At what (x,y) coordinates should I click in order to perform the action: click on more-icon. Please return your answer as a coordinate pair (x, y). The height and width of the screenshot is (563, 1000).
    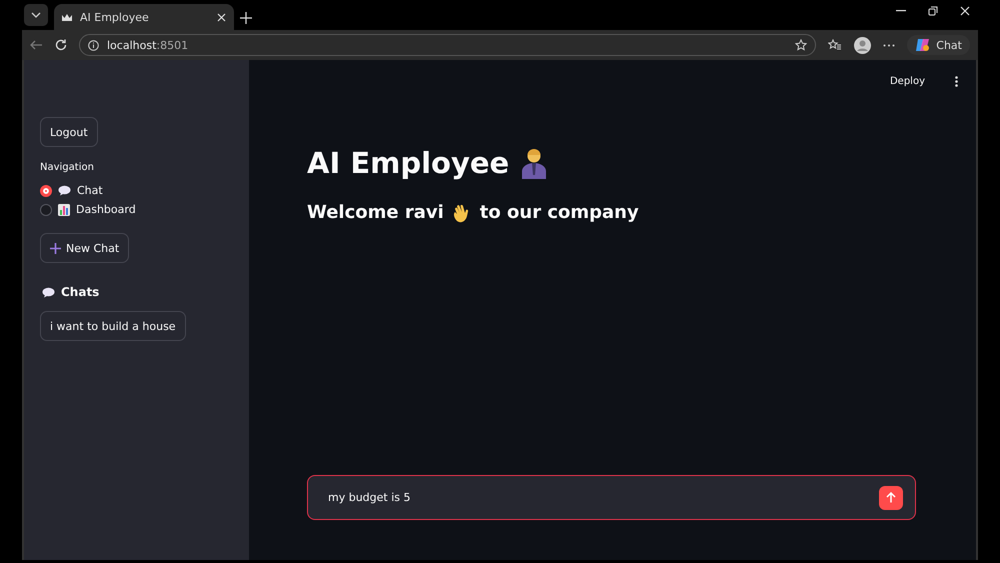
    Looking at the image, I should click on (889, 45).